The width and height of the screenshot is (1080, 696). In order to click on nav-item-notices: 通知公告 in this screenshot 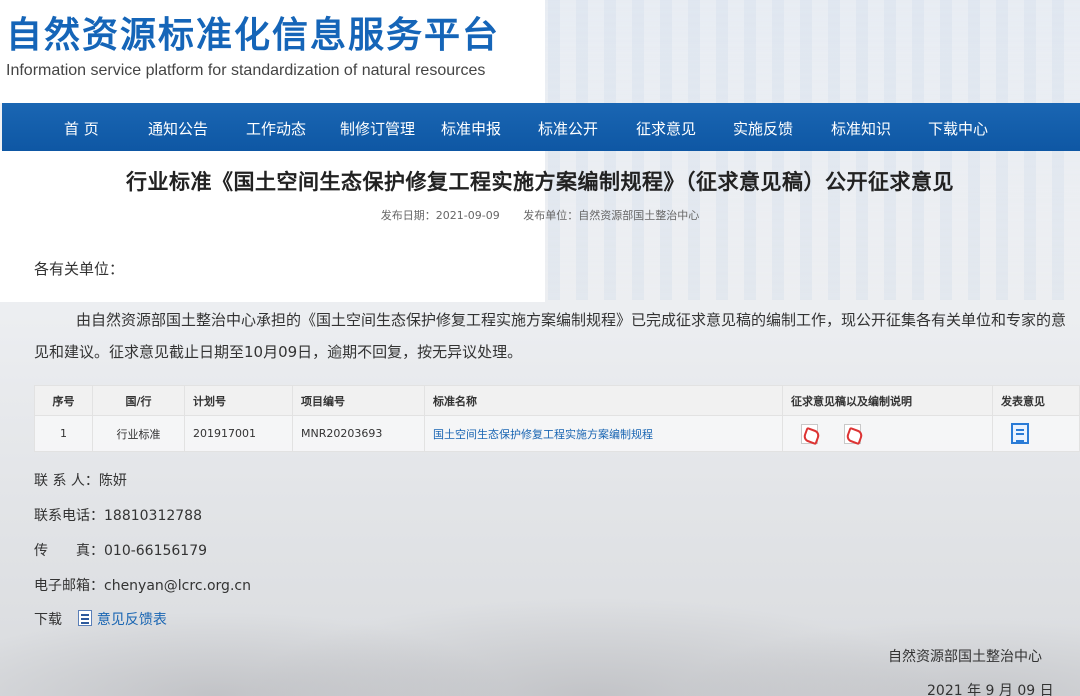, I will do `click(178, 128)`.